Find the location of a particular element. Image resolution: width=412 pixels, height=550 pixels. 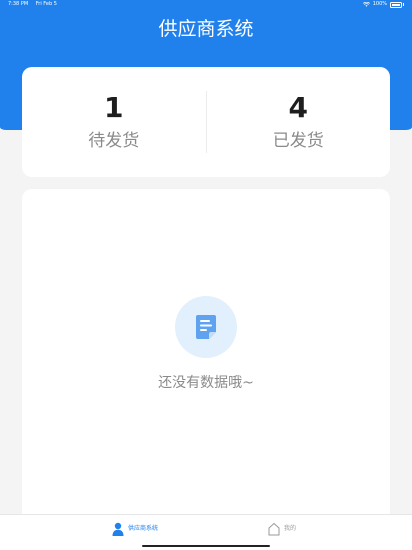

status-left: 7:38 PM Fri Feb 5 is located at coordinates (32, 4).